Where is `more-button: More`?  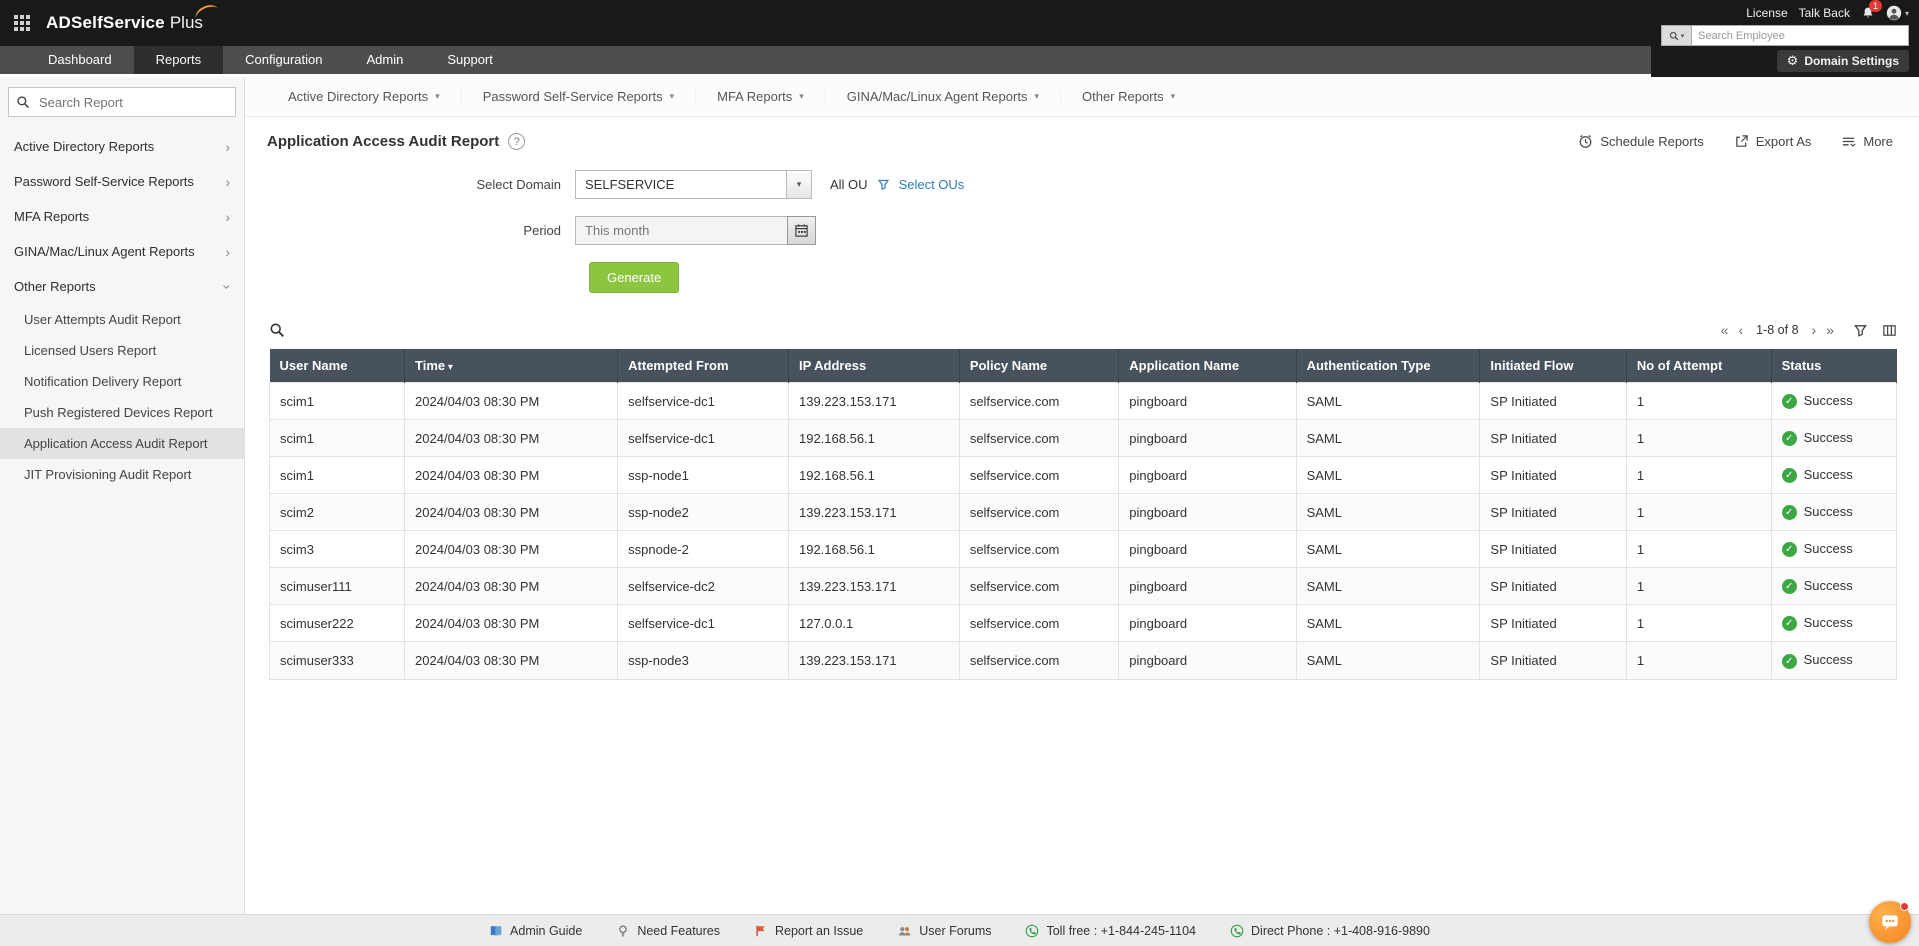 more-button: More is located at coordinates (1867, 141).